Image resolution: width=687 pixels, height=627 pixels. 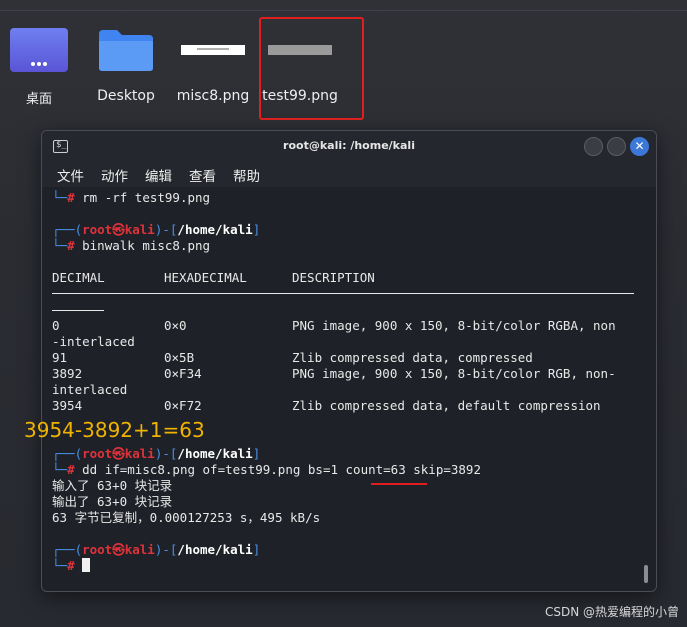 I want to click on watermark: CSDN @热爱编程的小曾, so click(x=611, y=612).